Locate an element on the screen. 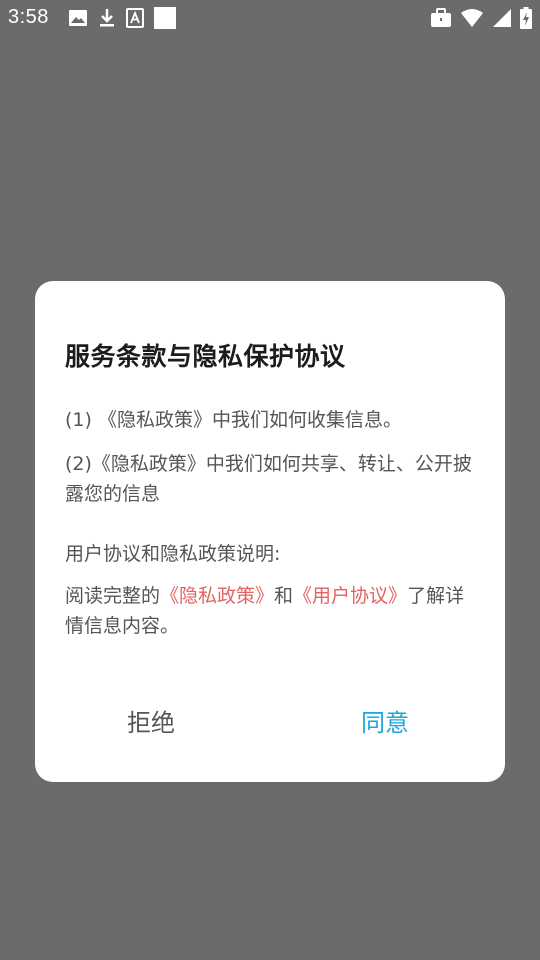  download-icon is located at coordinates (107, 18).